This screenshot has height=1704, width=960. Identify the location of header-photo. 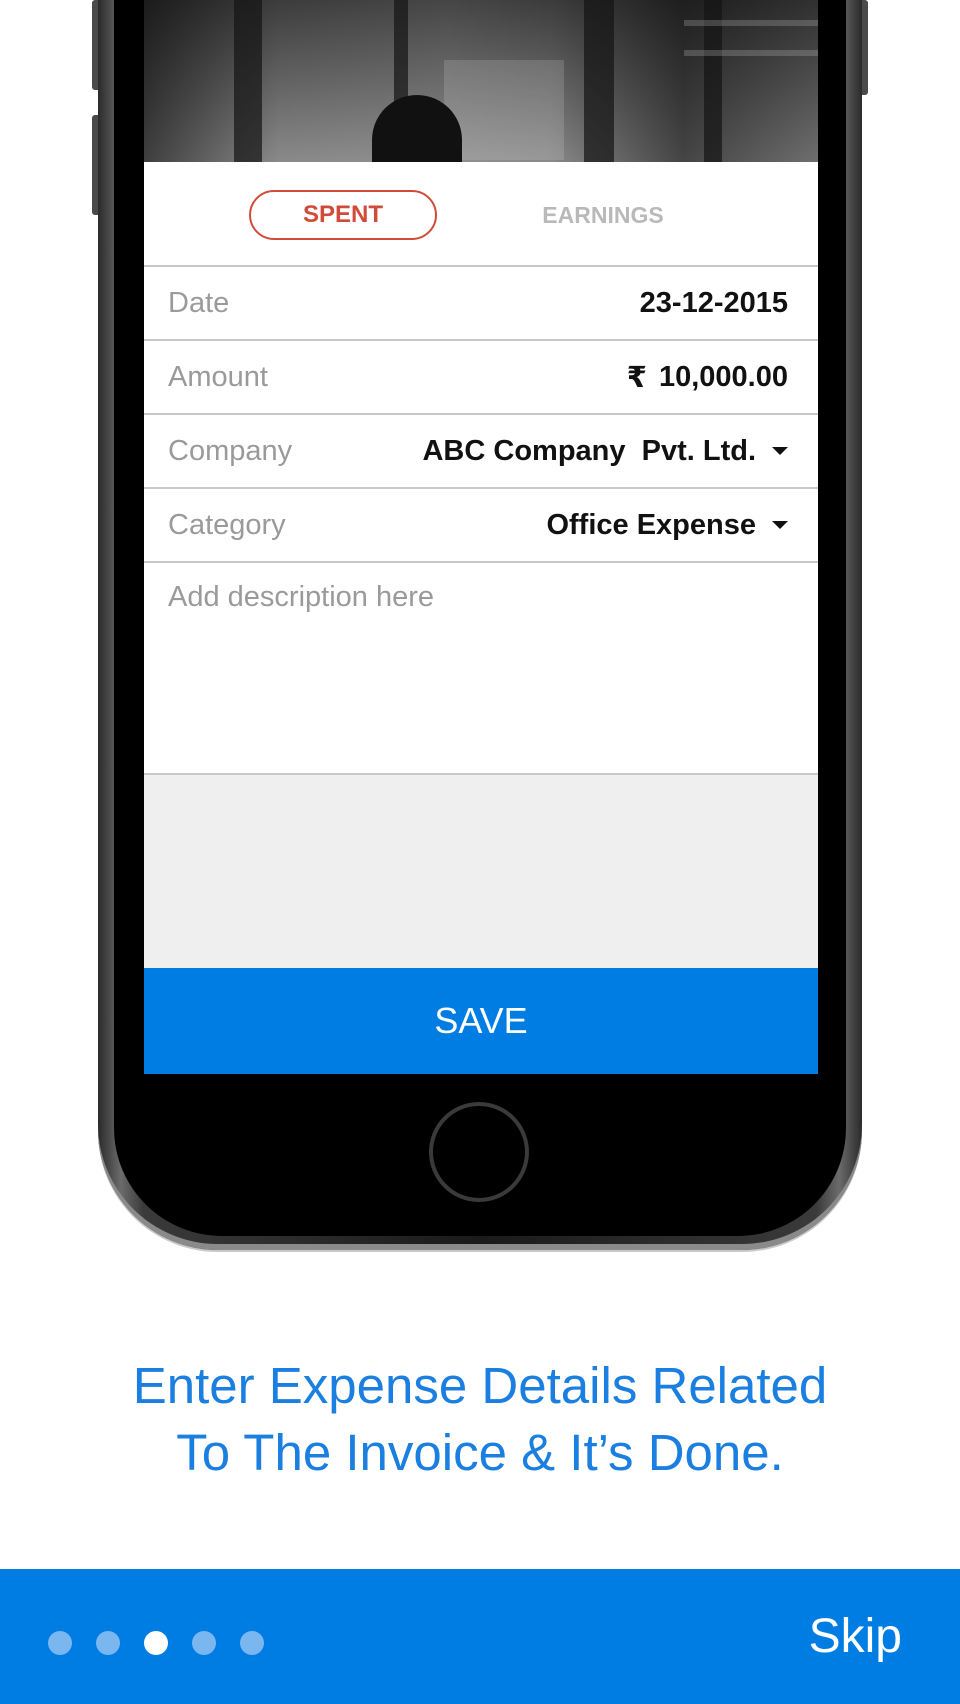
(481, 87).